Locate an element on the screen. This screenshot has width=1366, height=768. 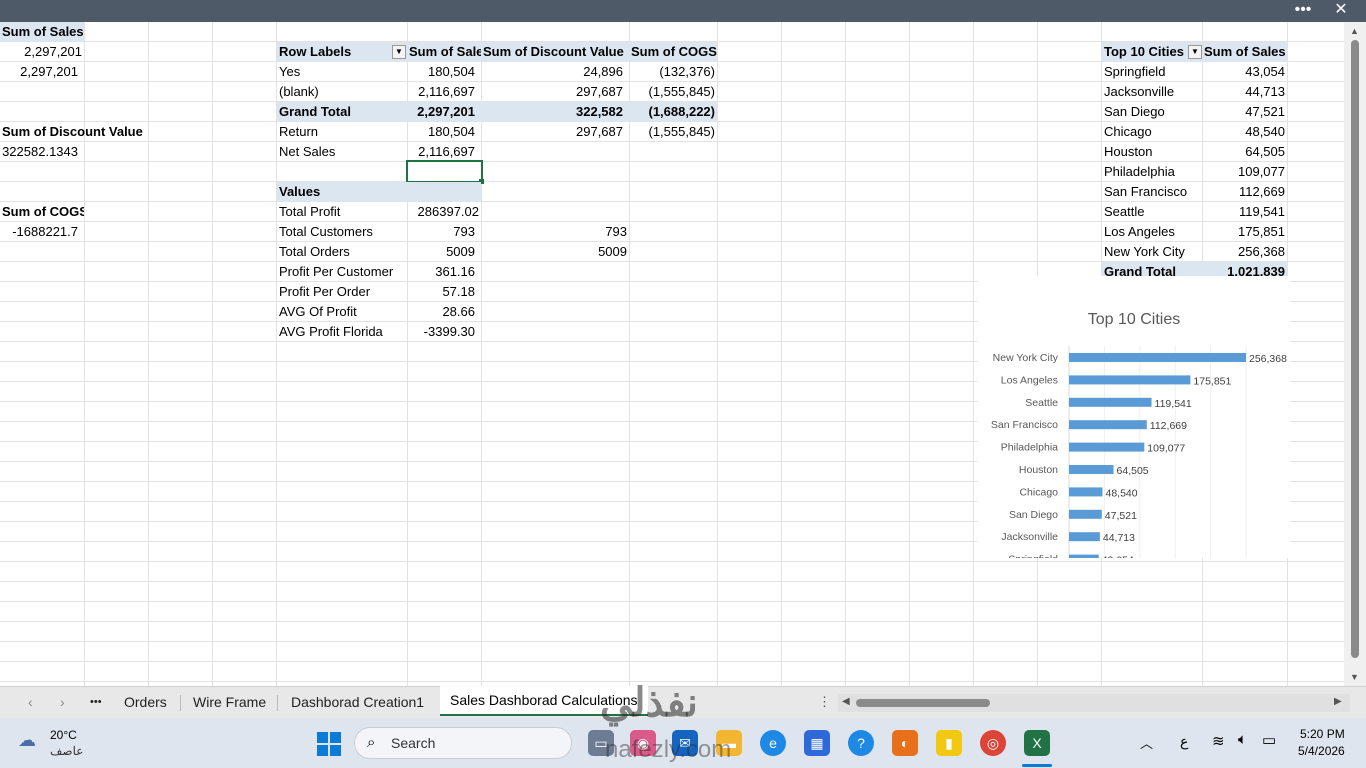
scroll-down-icon: ▼ is located at coordinates (1354, 677).